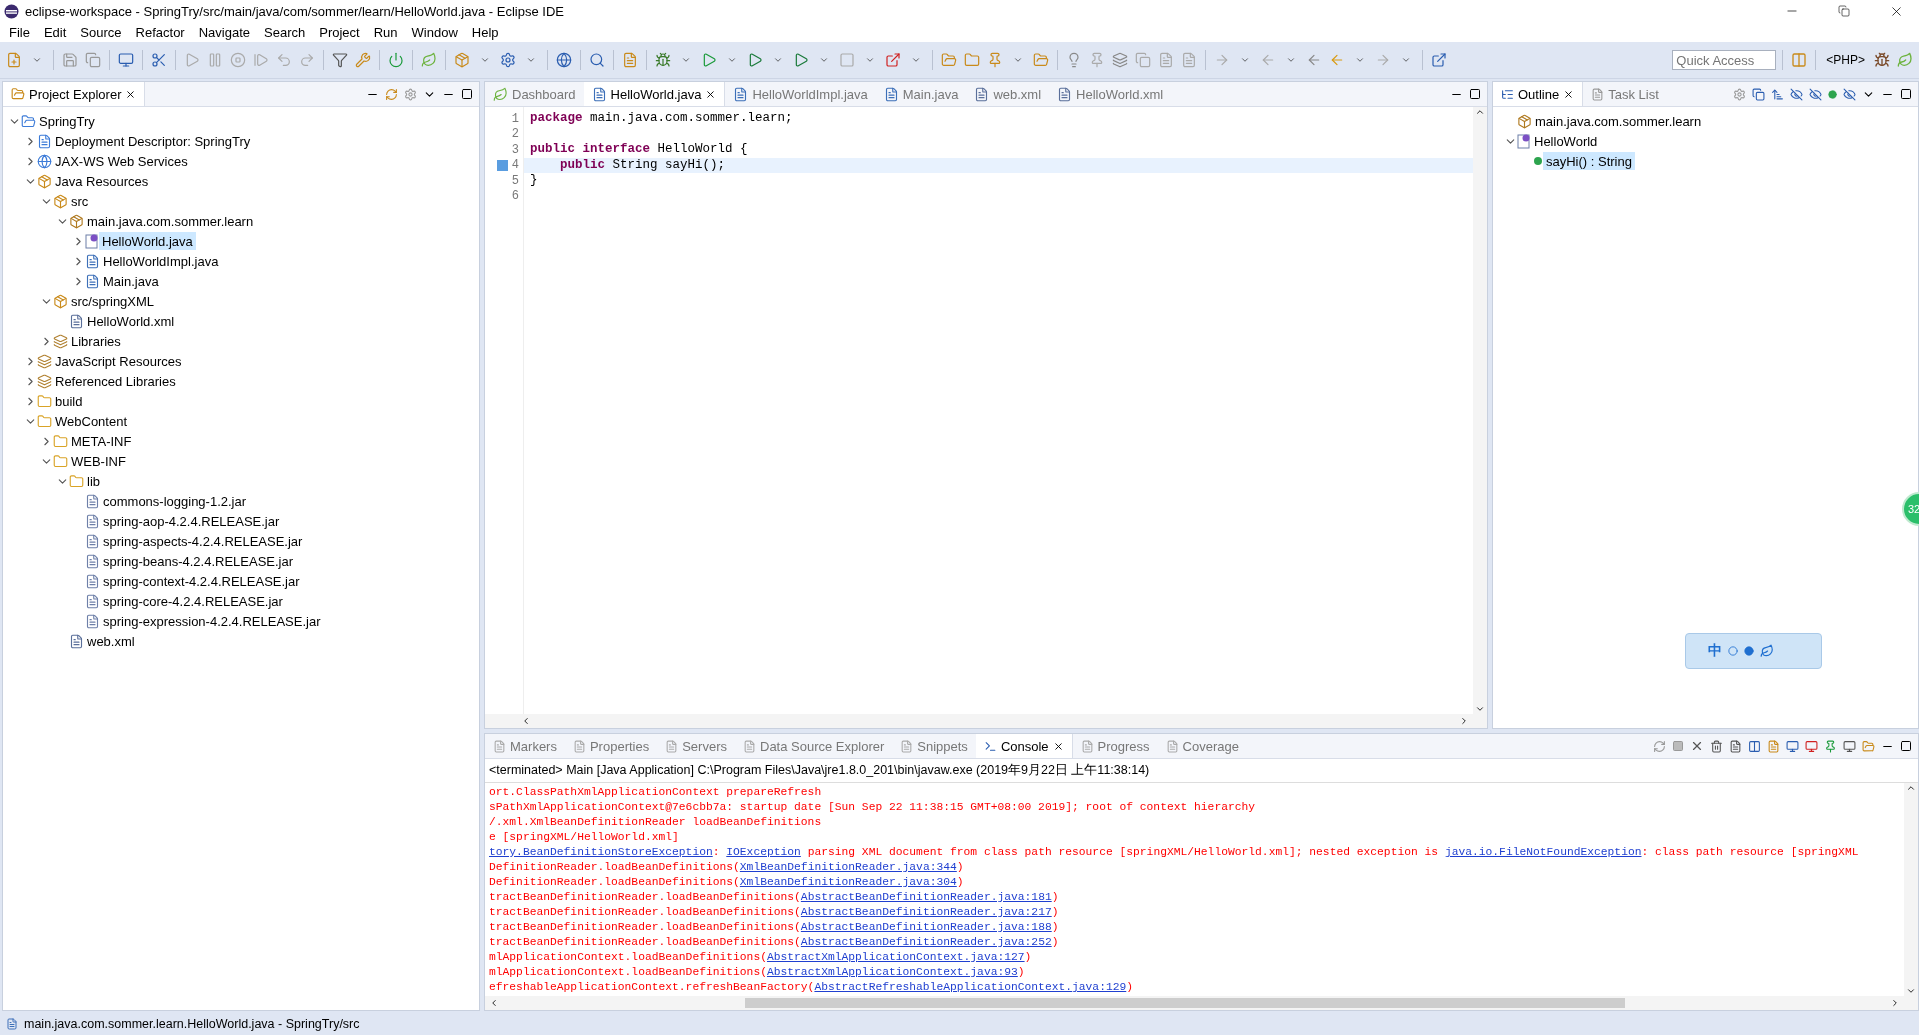 This screenshot has height=1035, width=1919. Describe the element at coordinates (1735, 746) in the screenshot. I see `clear-console-icon` at that location.